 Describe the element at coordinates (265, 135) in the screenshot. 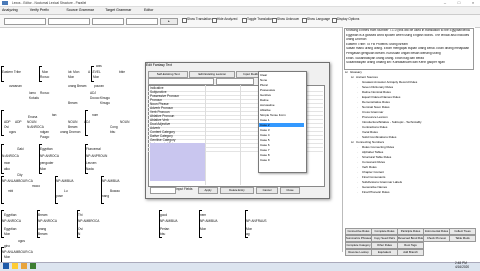

I see `dropdown-option: Case 4` at that location.